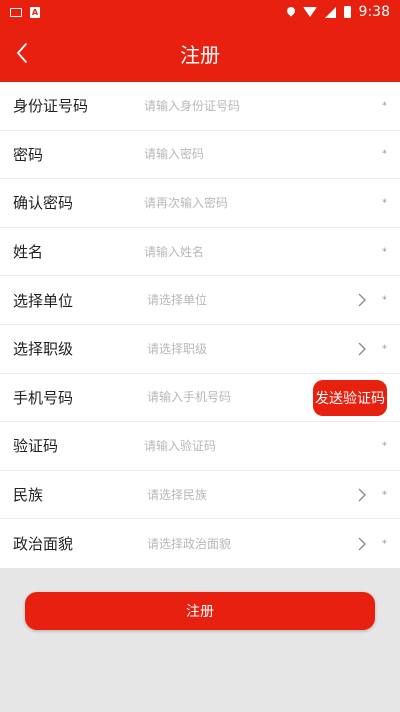  Describe the element at coordinates (28, 154) in the screenshot. I see `label-password: 密码` at that location.